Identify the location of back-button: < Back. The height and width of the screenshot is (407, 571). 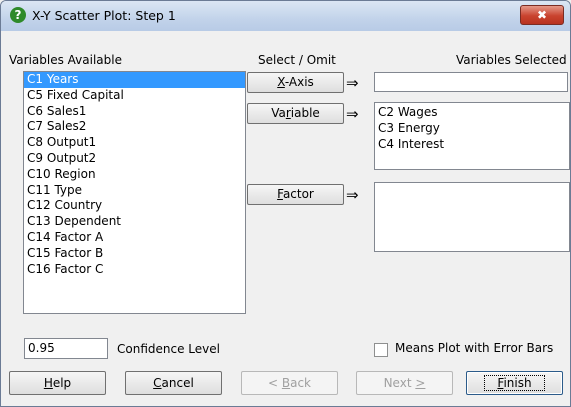
(289, 383).